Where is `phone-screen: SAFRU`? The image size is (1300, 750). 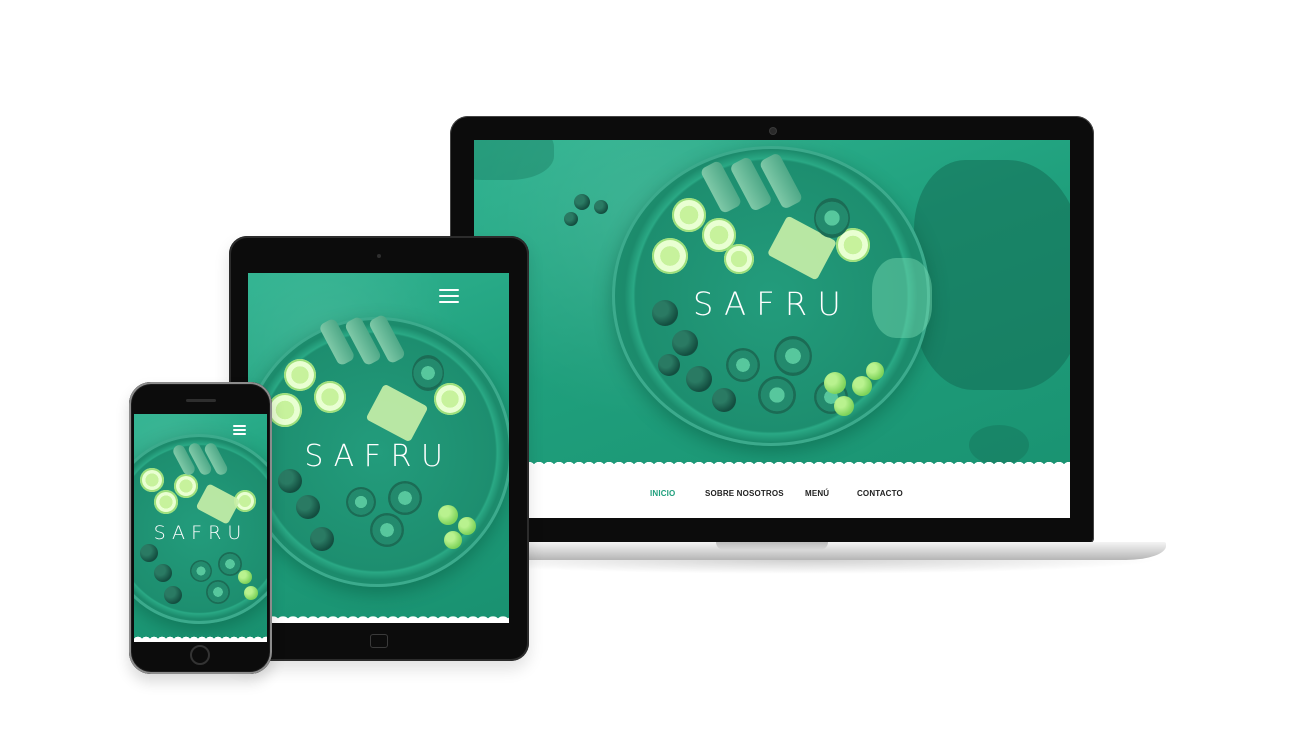
phone-screen: SAFRU is located at coordinates (200, 528).